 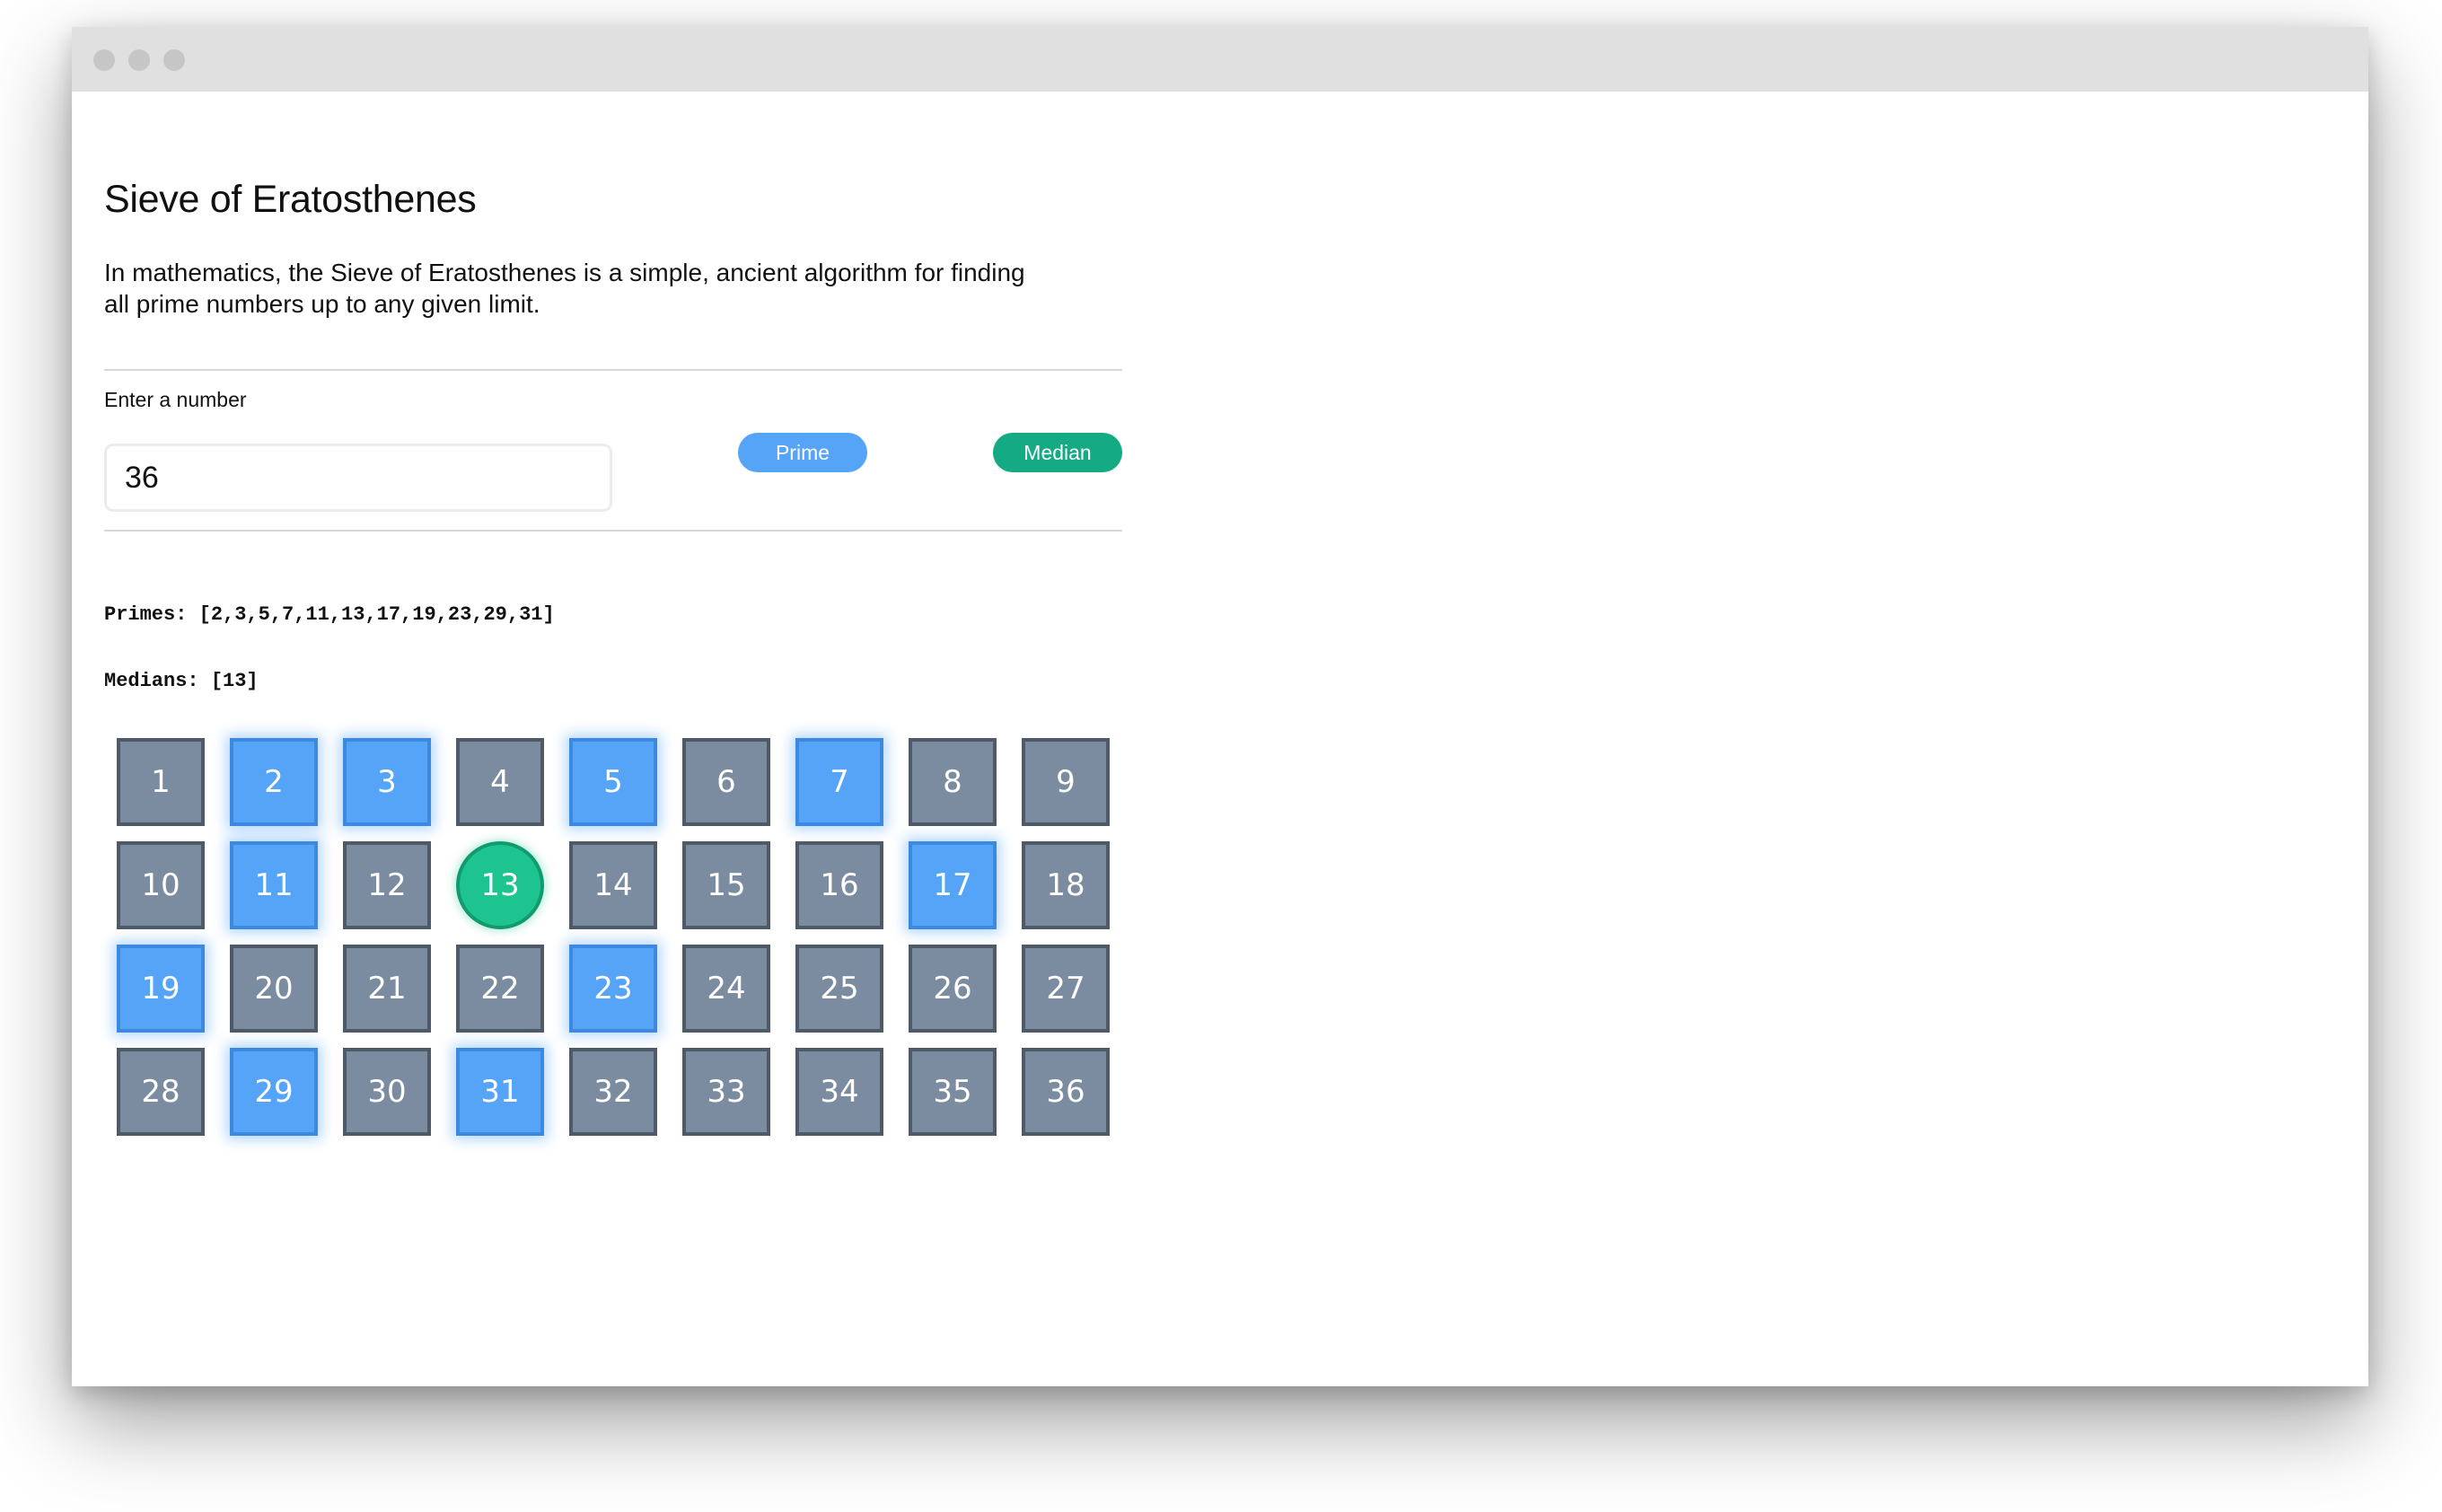 I want to click on grid-cell-4-composite: 4, so click(x=500, y=782).